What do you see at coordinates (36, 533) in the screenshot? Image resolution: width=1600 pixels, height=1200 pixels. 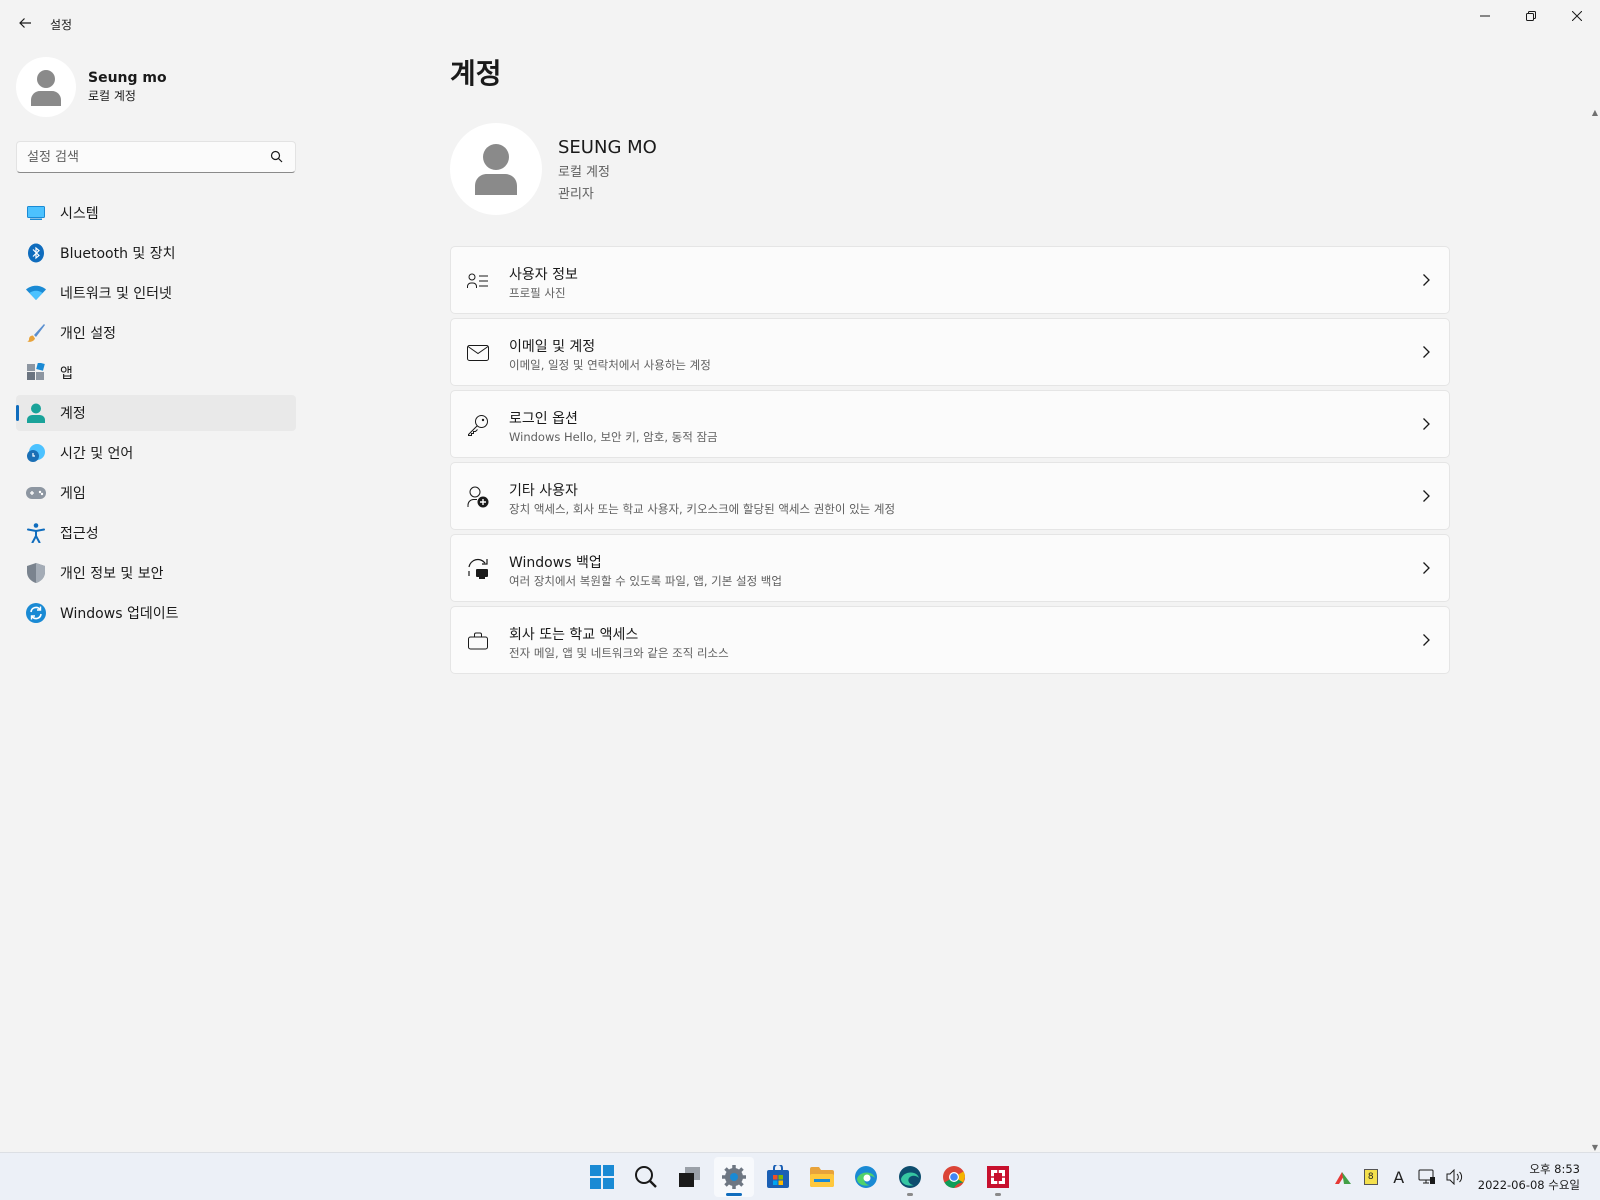 I see `accessibility-icon` at bounding box center [36, 533].